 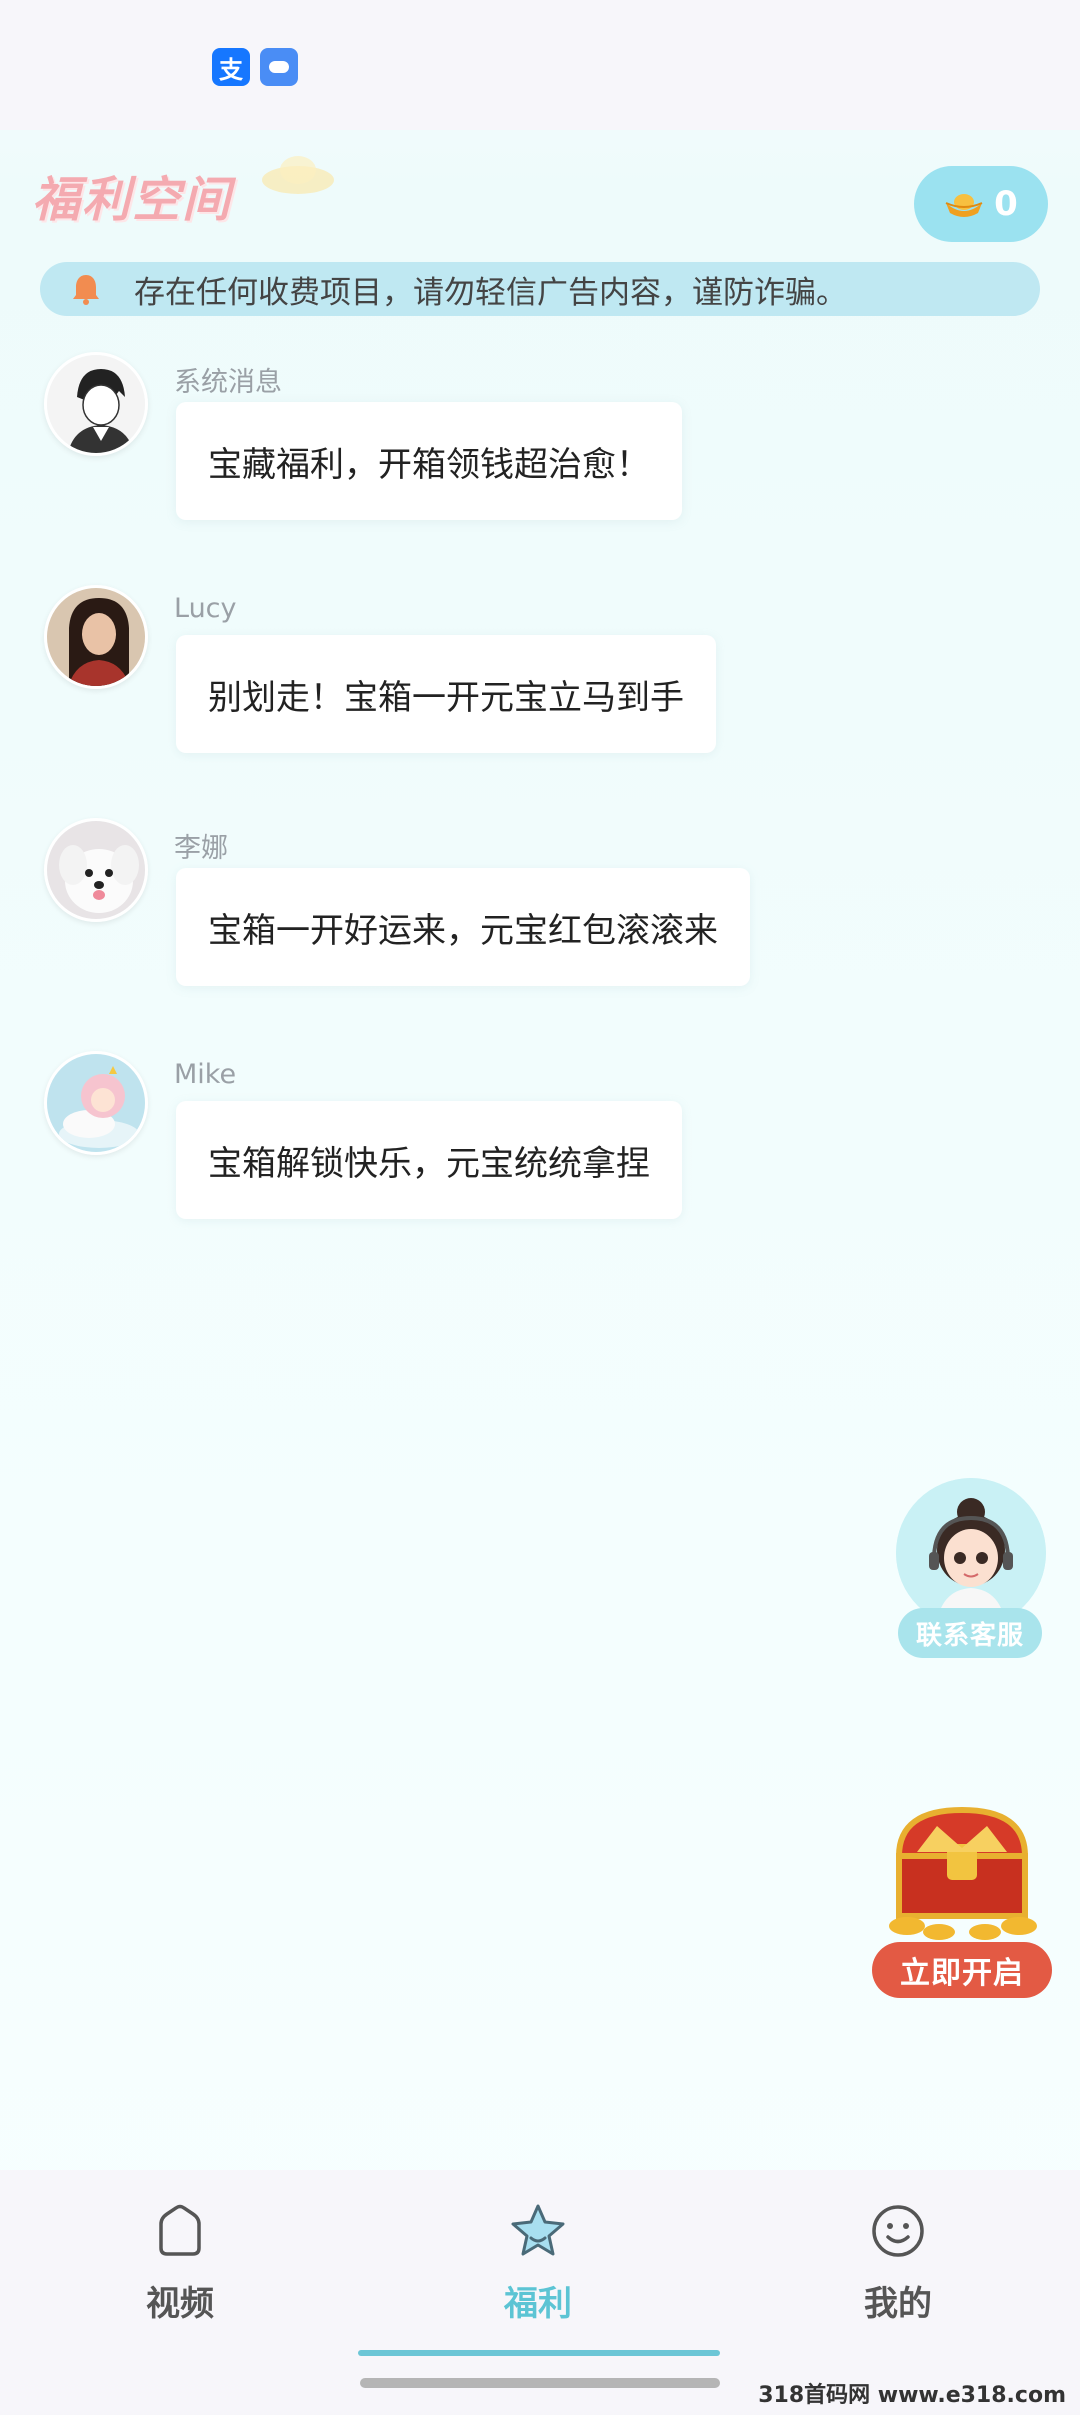 I want to click on sender-name: 李娜, so click(x=201, y=848).